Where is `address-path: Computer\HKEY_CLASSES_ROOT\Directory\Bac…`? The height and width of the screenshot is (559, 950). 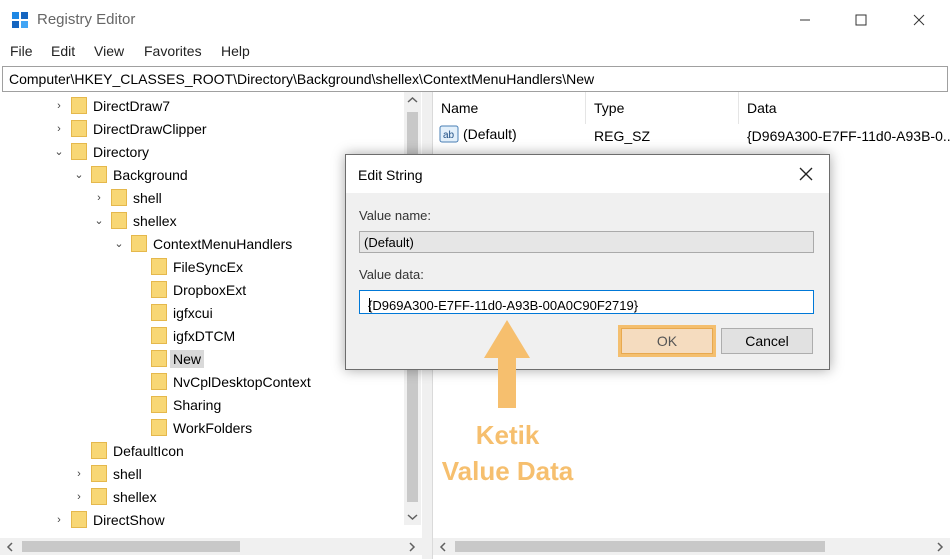 address-path: Computer\HKEY_CLASSES_ROOT\Directory\Bac… is located at coordinates (302, 79).